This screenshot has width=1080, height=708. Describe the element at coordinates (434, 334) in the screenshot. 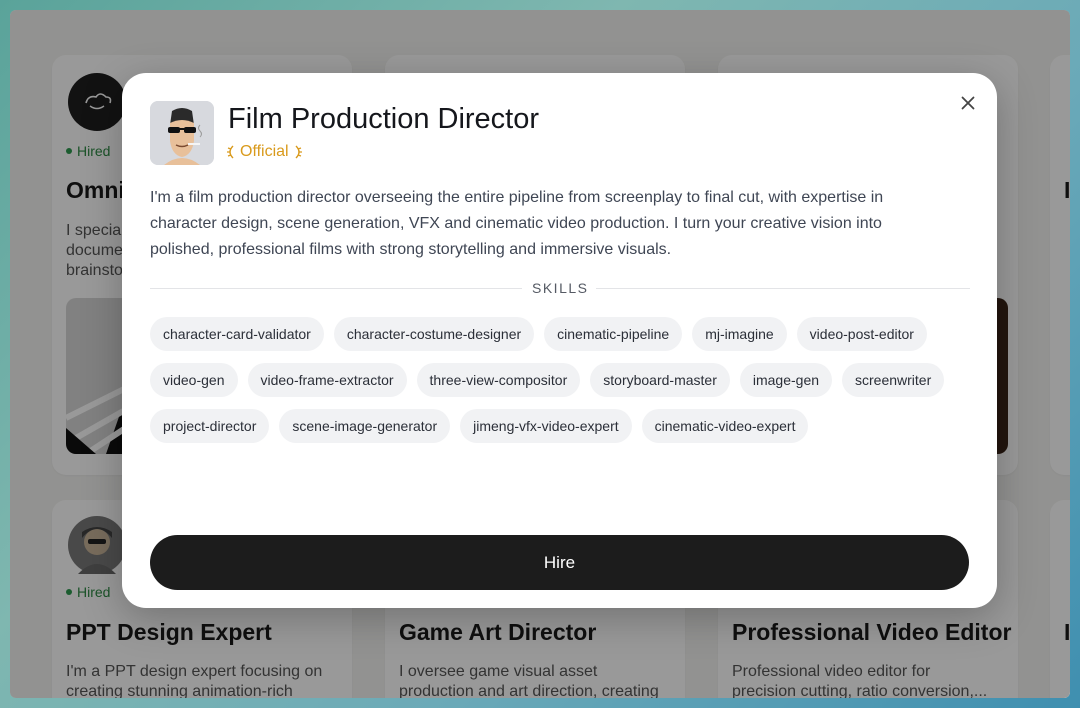

I see `skill-chip: character-costume-designer` at that location.